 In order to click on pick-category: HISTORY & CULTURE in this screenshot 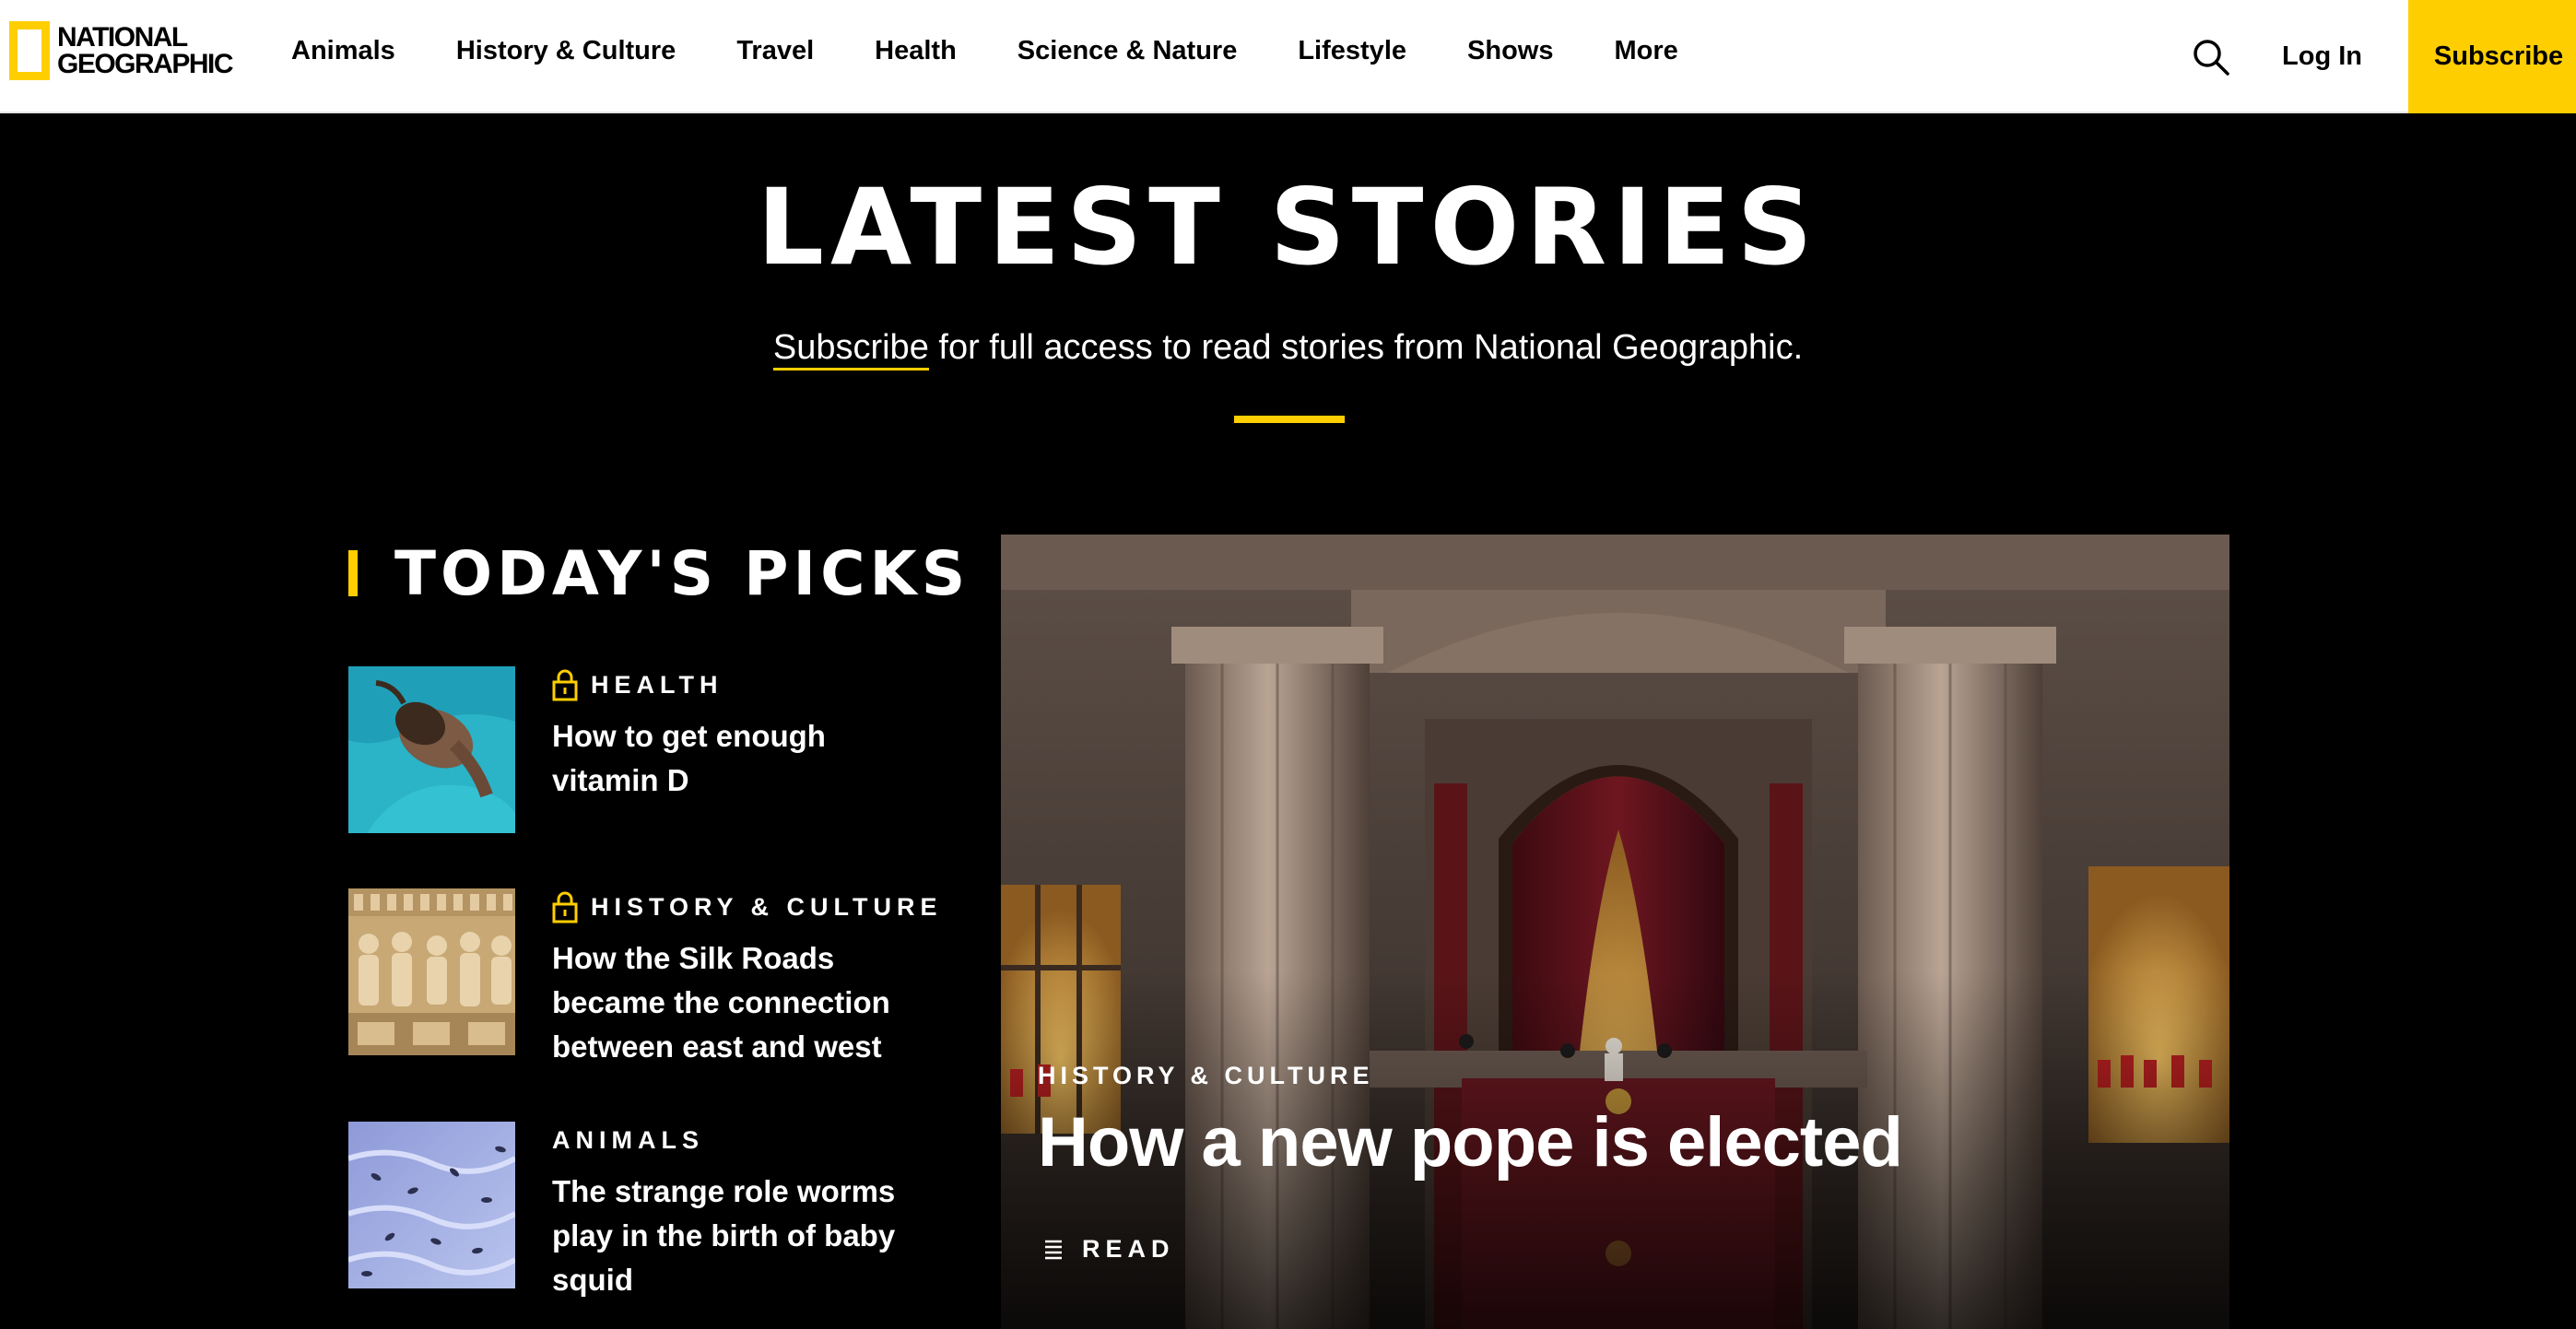, I will do `click(747, 907)`.